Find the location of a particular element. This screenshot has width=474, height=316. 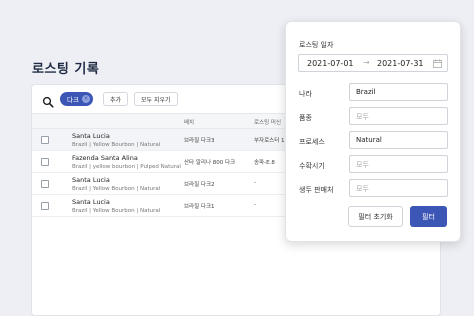

clear-all-button: 모두 지우기 is located at coordinates (156, 99).